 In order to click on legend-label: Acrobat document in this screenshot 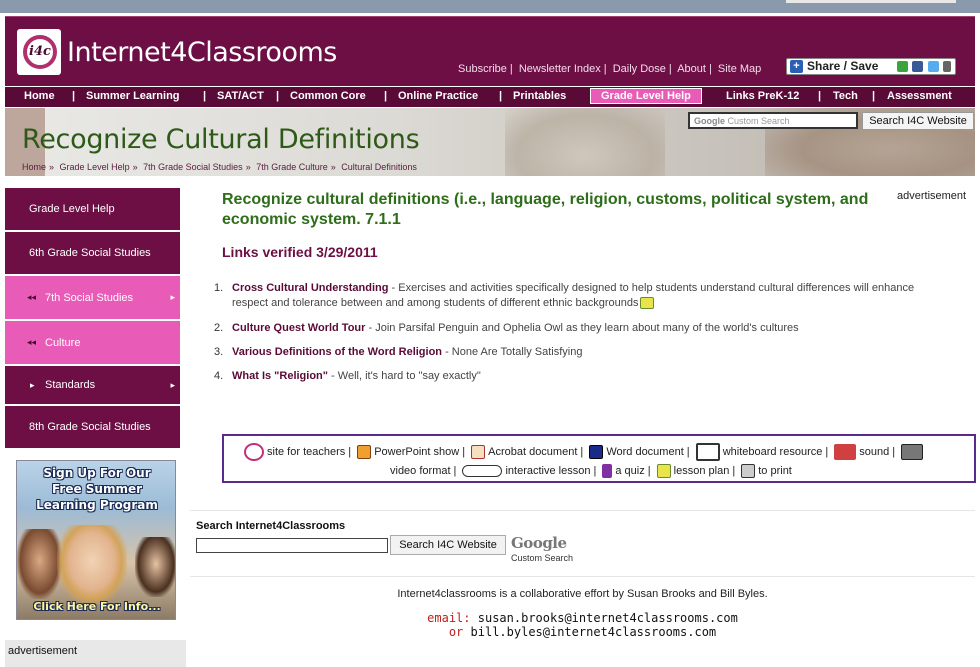, I will do `click(533, 452)`.